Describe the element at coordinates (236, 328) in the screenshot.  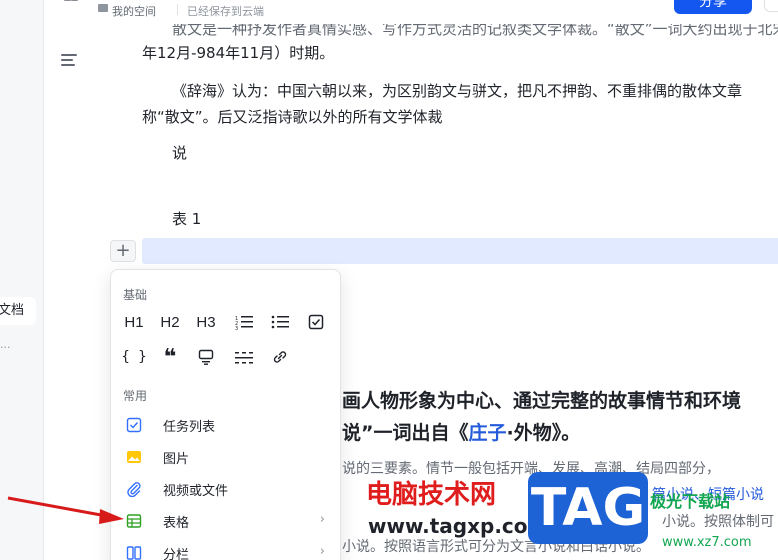
I see `svg-text: 3` at that location.